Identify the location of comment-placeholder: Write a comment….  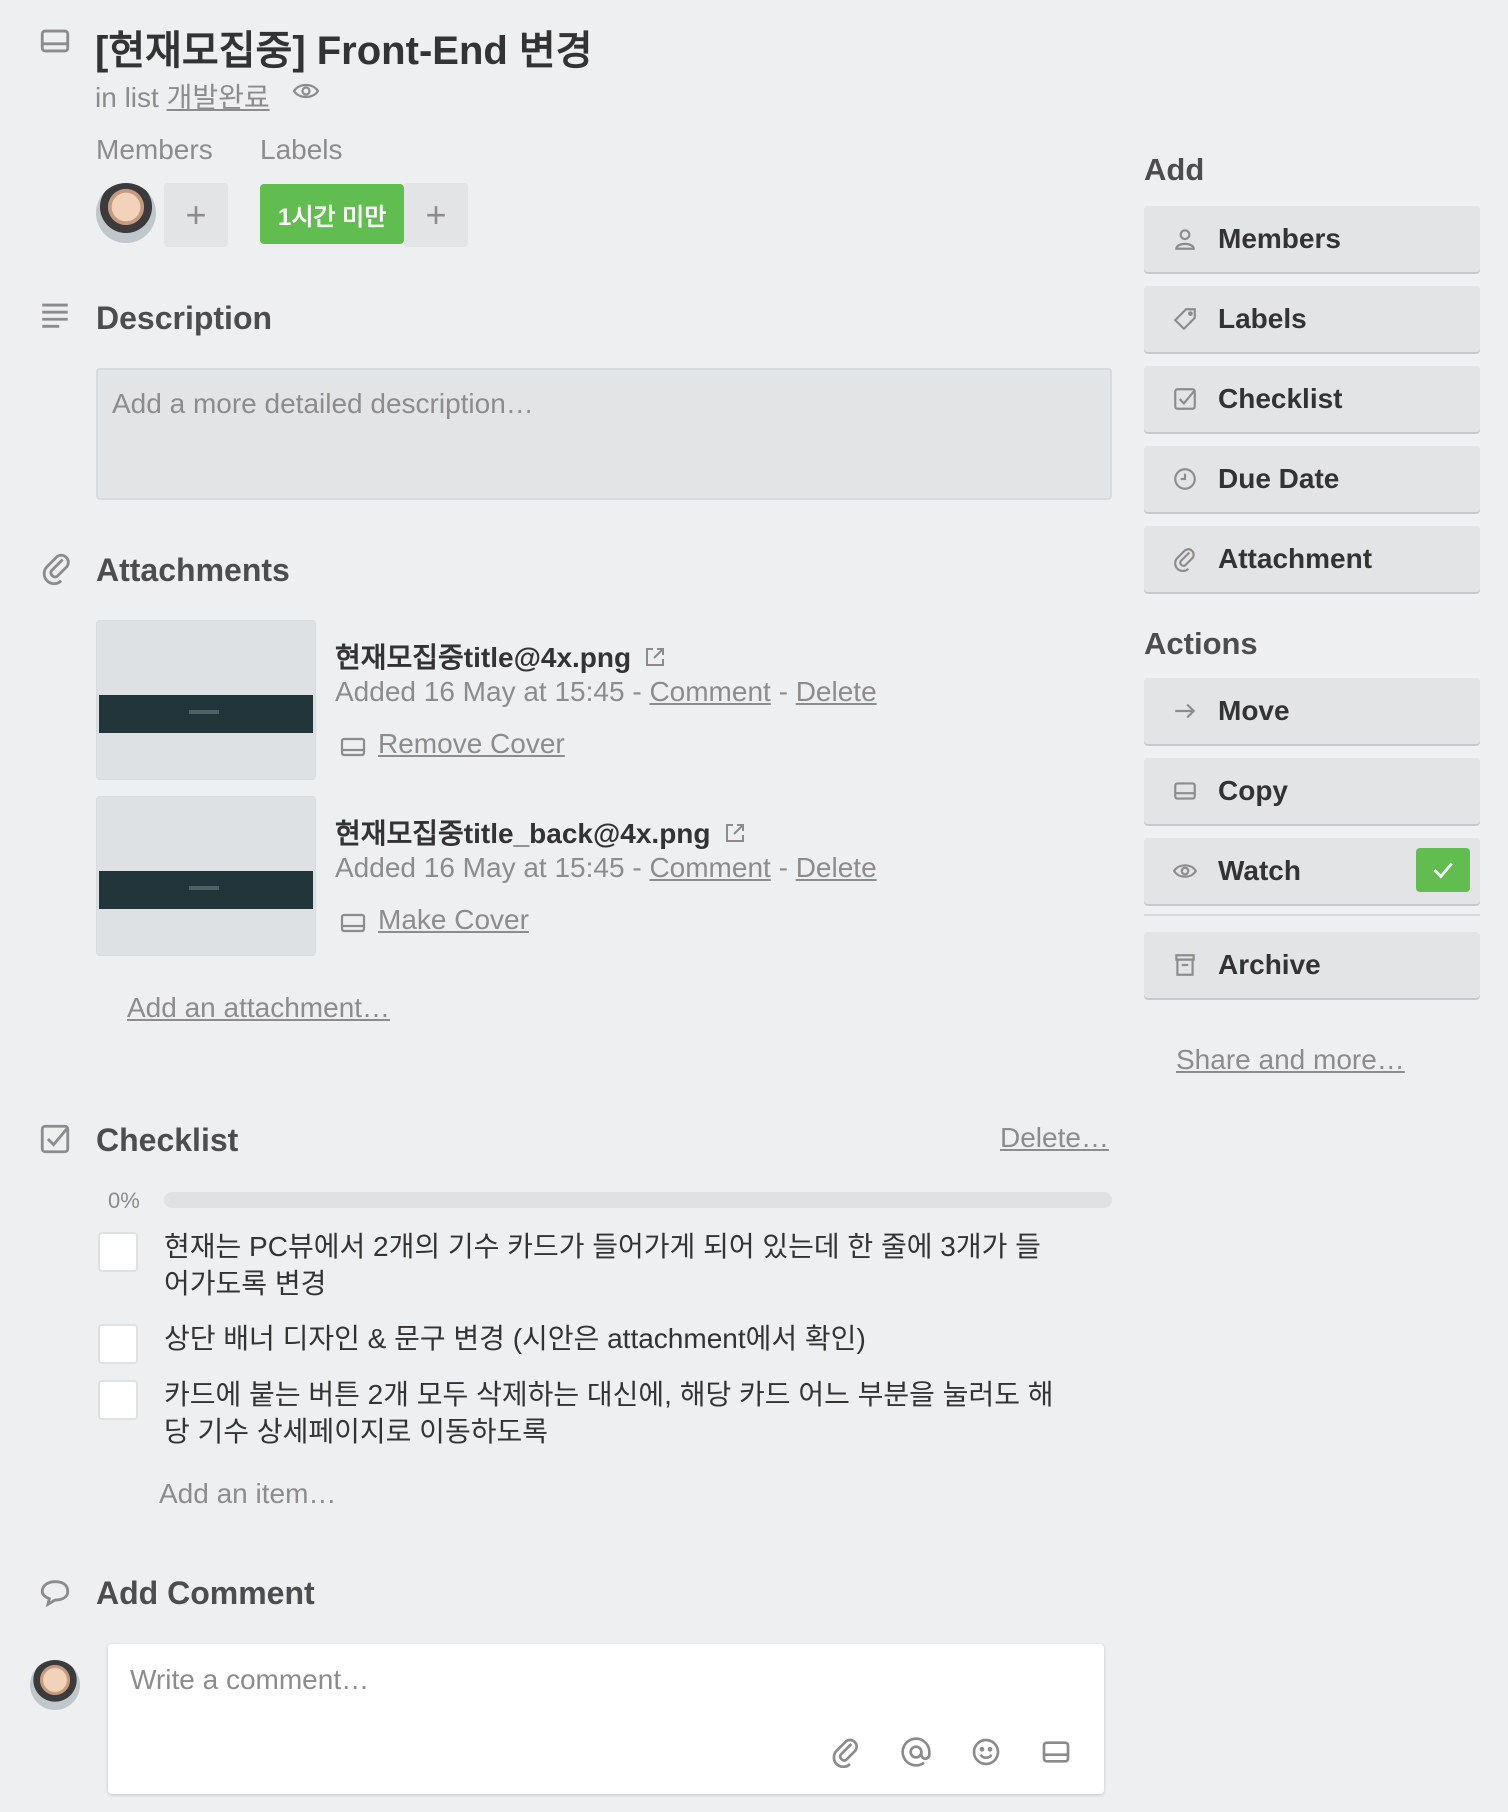
(249, 1680).